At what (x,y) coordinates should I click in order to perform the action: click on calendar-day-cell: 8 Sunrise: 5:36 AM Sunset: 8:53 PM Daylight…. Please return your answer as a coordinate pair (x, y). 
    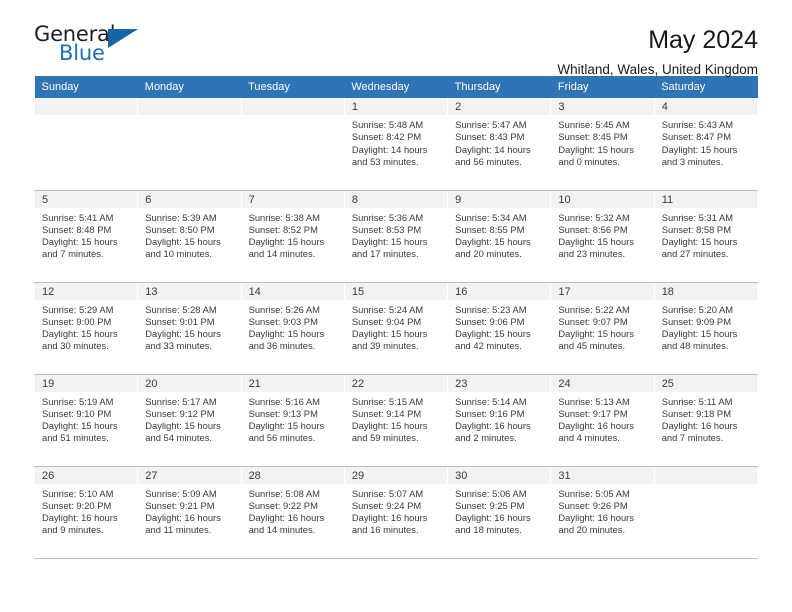
    Looking at the image, I should click on (396, 236).